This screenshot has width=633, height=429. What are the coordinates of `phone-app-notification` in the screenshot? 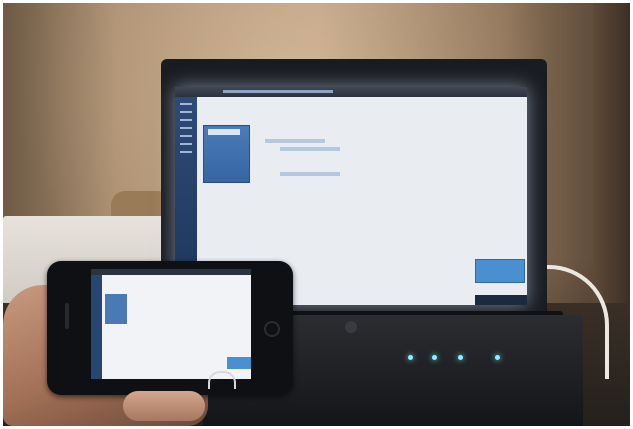 It's located at (239, 363).